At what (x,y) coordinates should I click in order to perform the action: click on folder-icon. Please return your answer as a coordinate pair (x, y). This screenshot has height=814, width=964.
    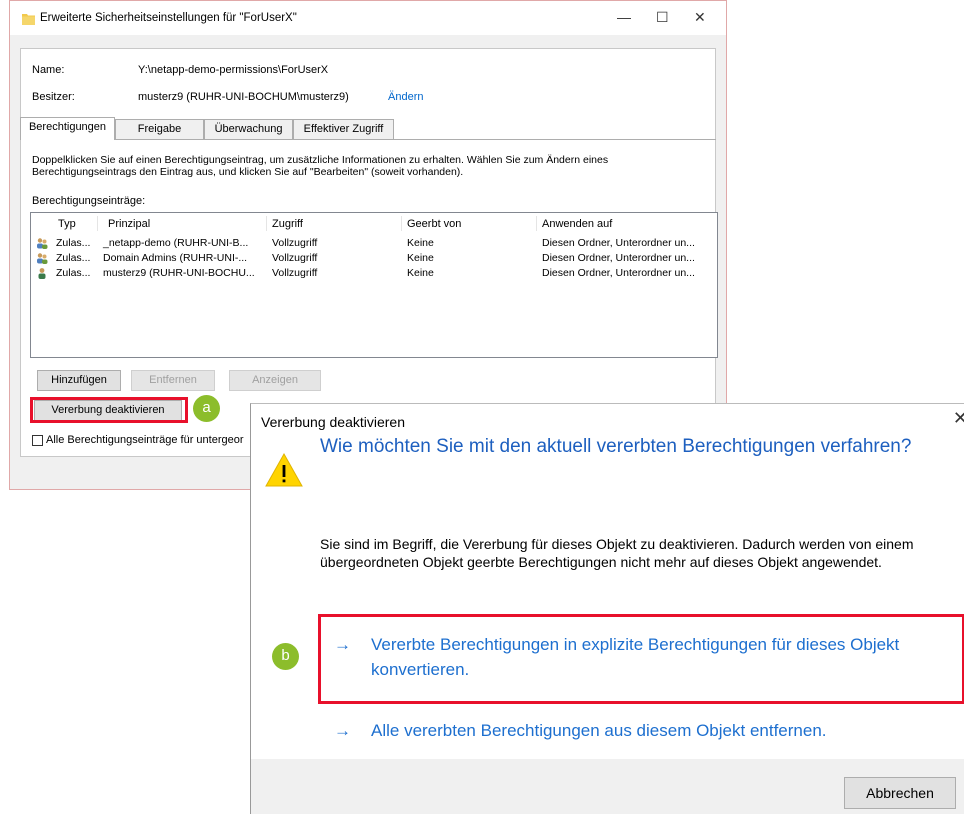
    Looking at the image, I should click on (28, 19).